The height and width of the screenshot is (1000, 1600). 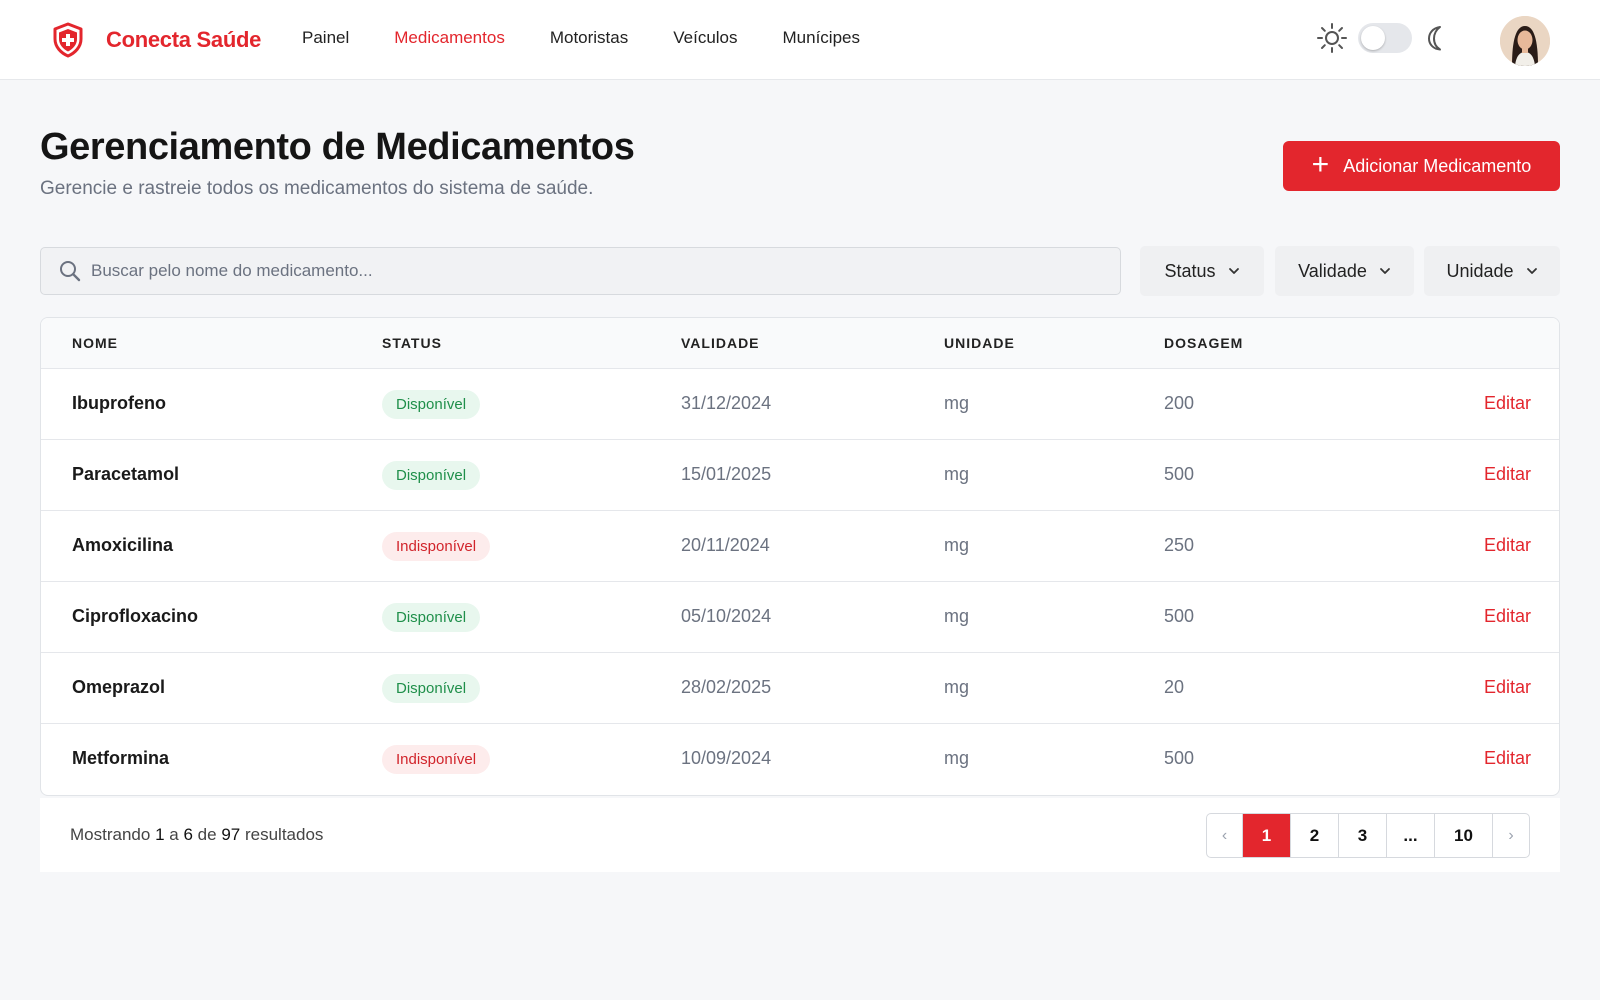 What do you see at coordinates (325, 38) in the screenshot?
I see `nav-item-painel: Painel` at bounding box center [325, 38].